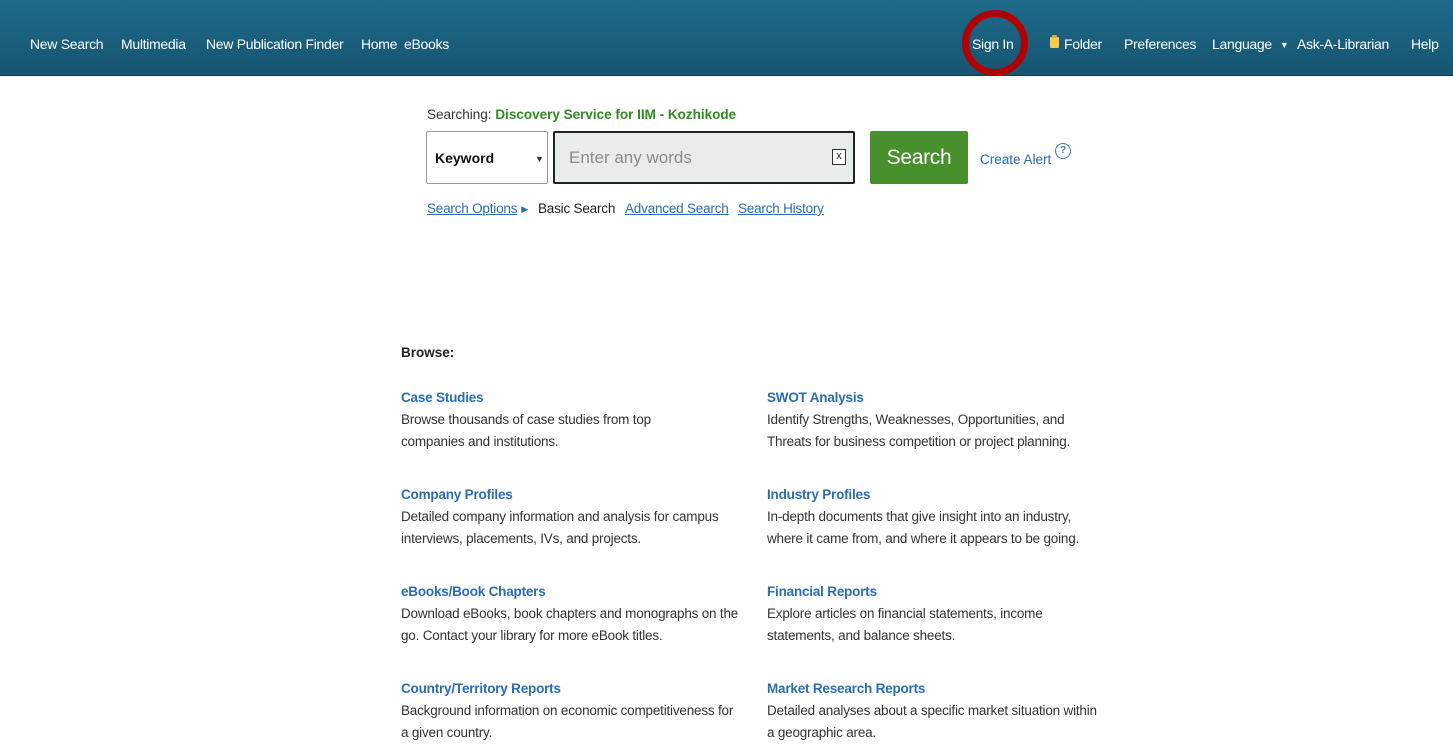 The width and height of the screenshot is (1453, 749). Describe the element at coordinates (379, 44) in the screenshot. I see `nav-home: Home` at that location.